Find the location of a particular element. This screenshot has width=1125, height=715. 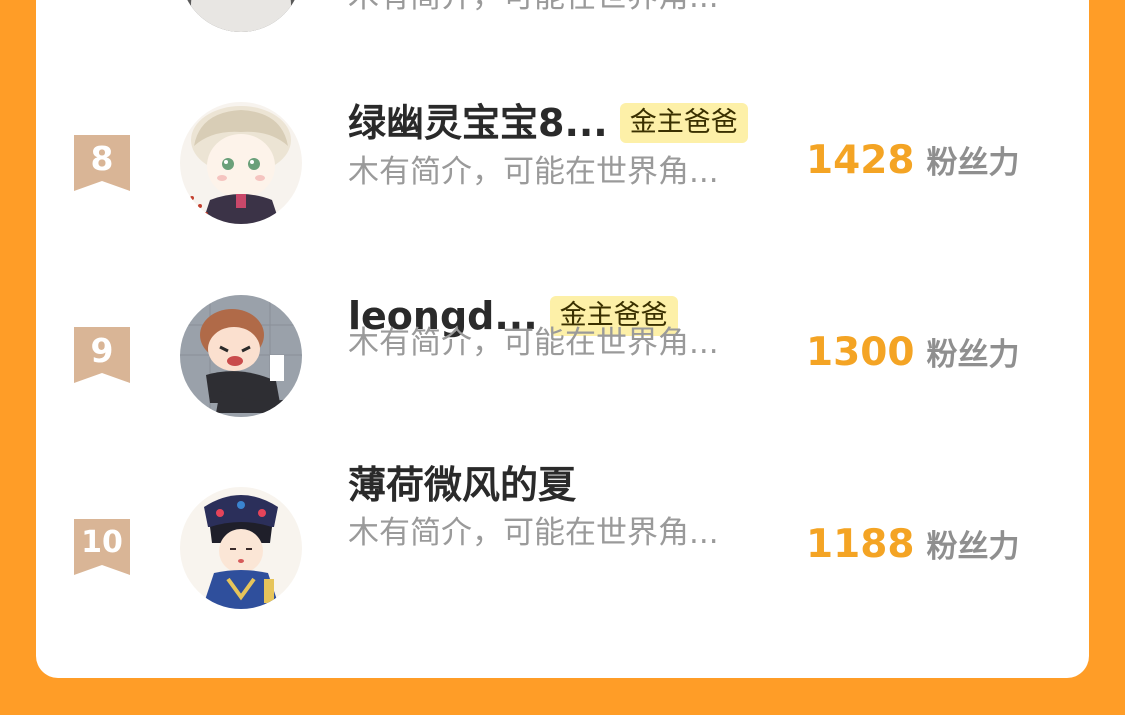

rank-badge: 8 is located at coordinates (102, 163).